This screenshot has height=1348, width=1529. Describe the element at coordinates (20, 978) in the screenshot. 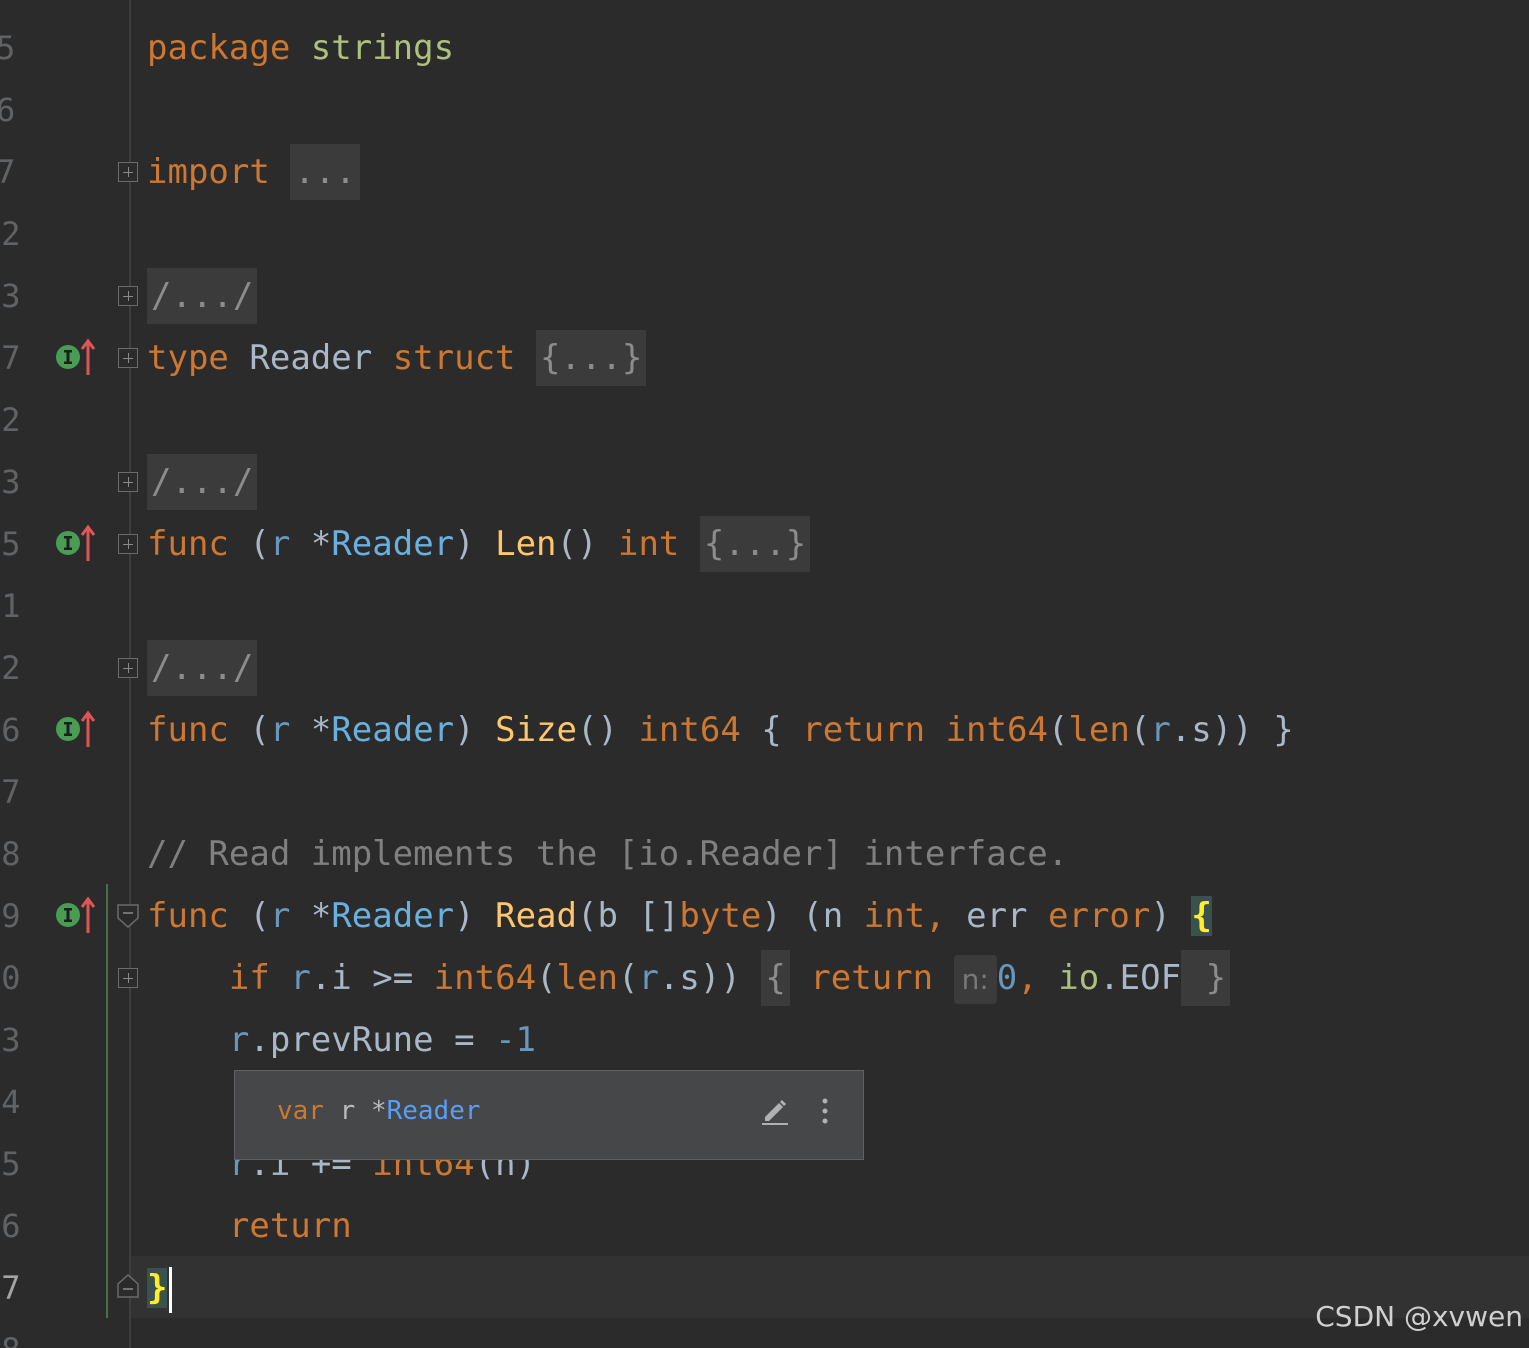

I see `line-number: 40` at that location.